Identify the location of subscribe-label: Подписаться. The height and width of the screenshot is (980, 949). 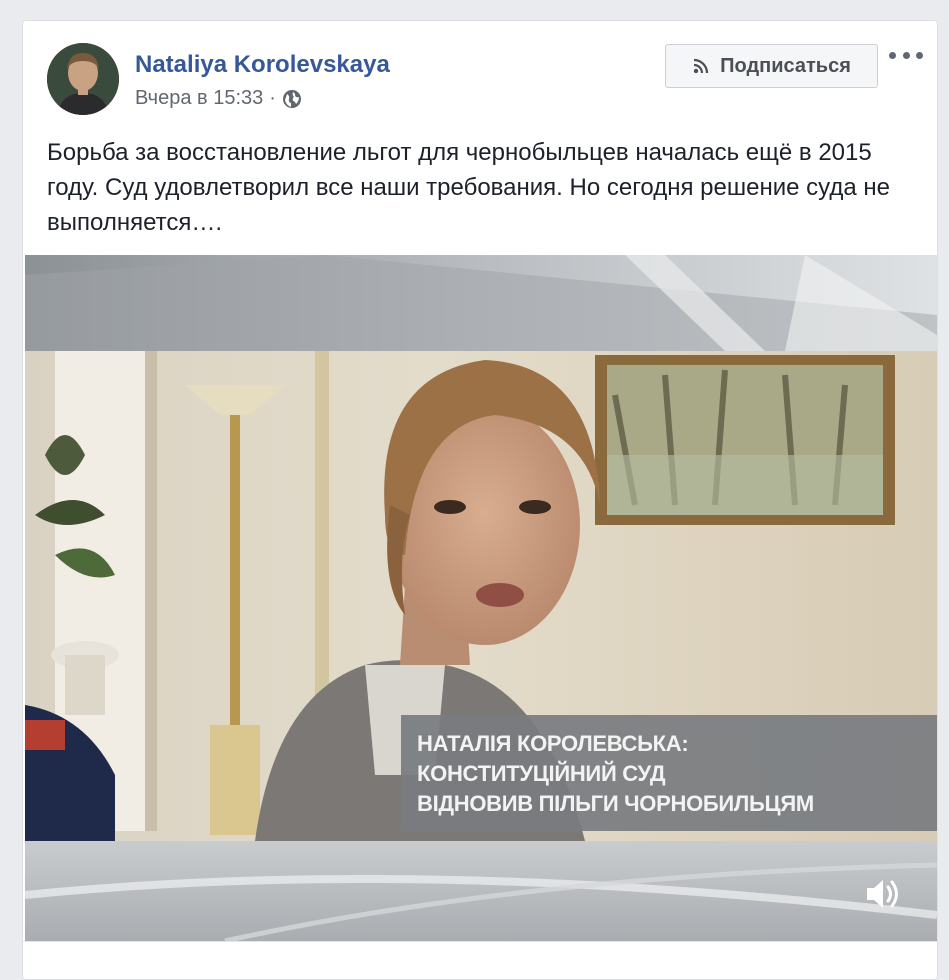
(785, 65).